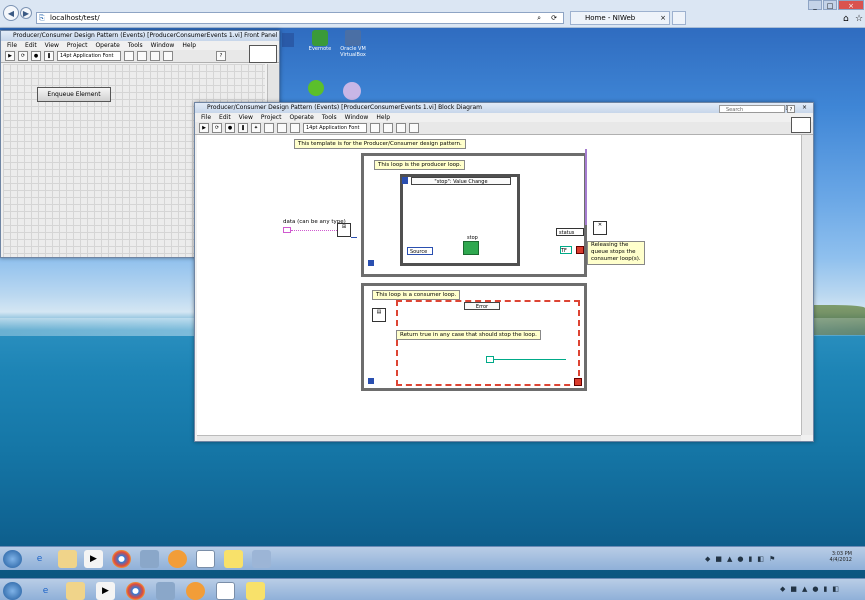  I want to click on desktop-icon-virtualbox: Oracle VM VirtualBox, so click(353, 44).